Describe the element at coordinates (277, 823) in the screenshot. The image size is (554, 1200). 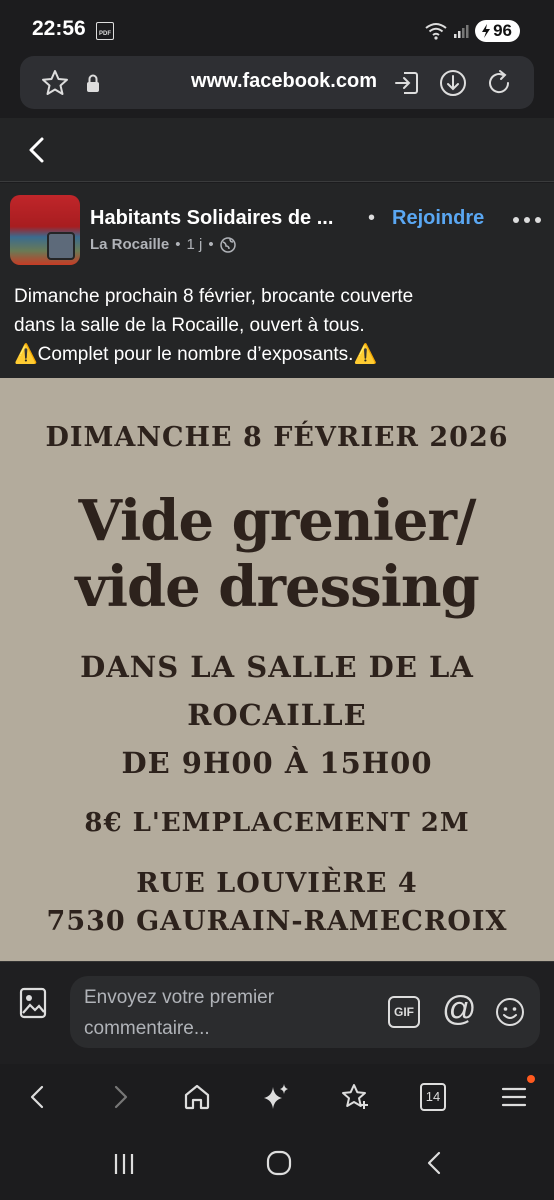
I see `poster-price: 8€ L'EMPLACEMENT 2M` at that location.